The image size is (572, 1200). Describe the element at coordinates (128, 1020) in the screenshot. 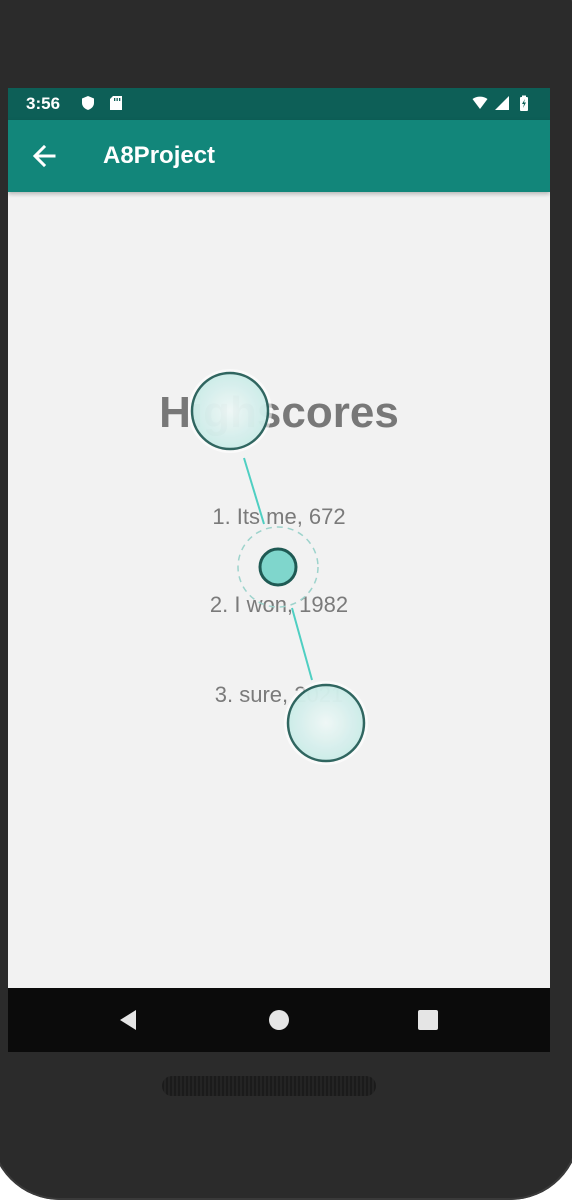

I see `back-triangle-icon` at that location.